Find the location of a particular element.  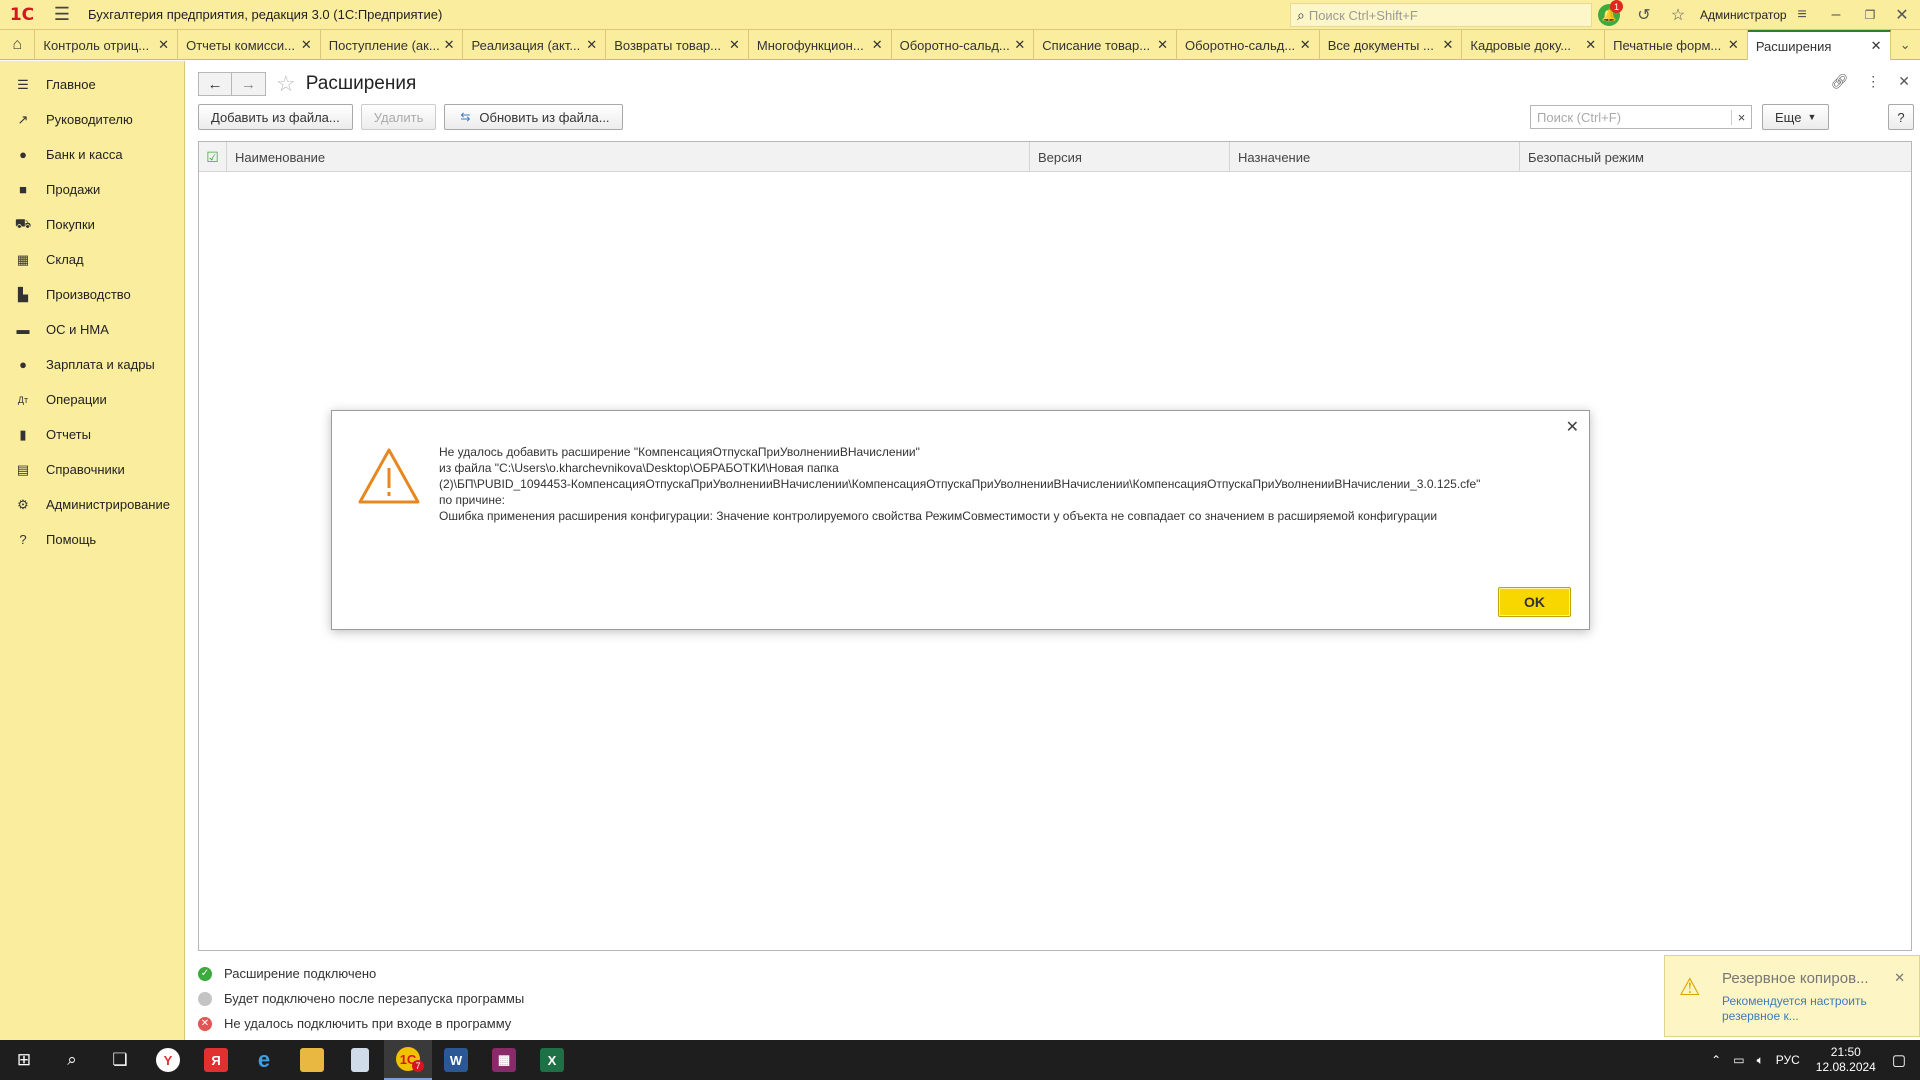

clear-search-icon: × is located at coordinates (1741, 117).